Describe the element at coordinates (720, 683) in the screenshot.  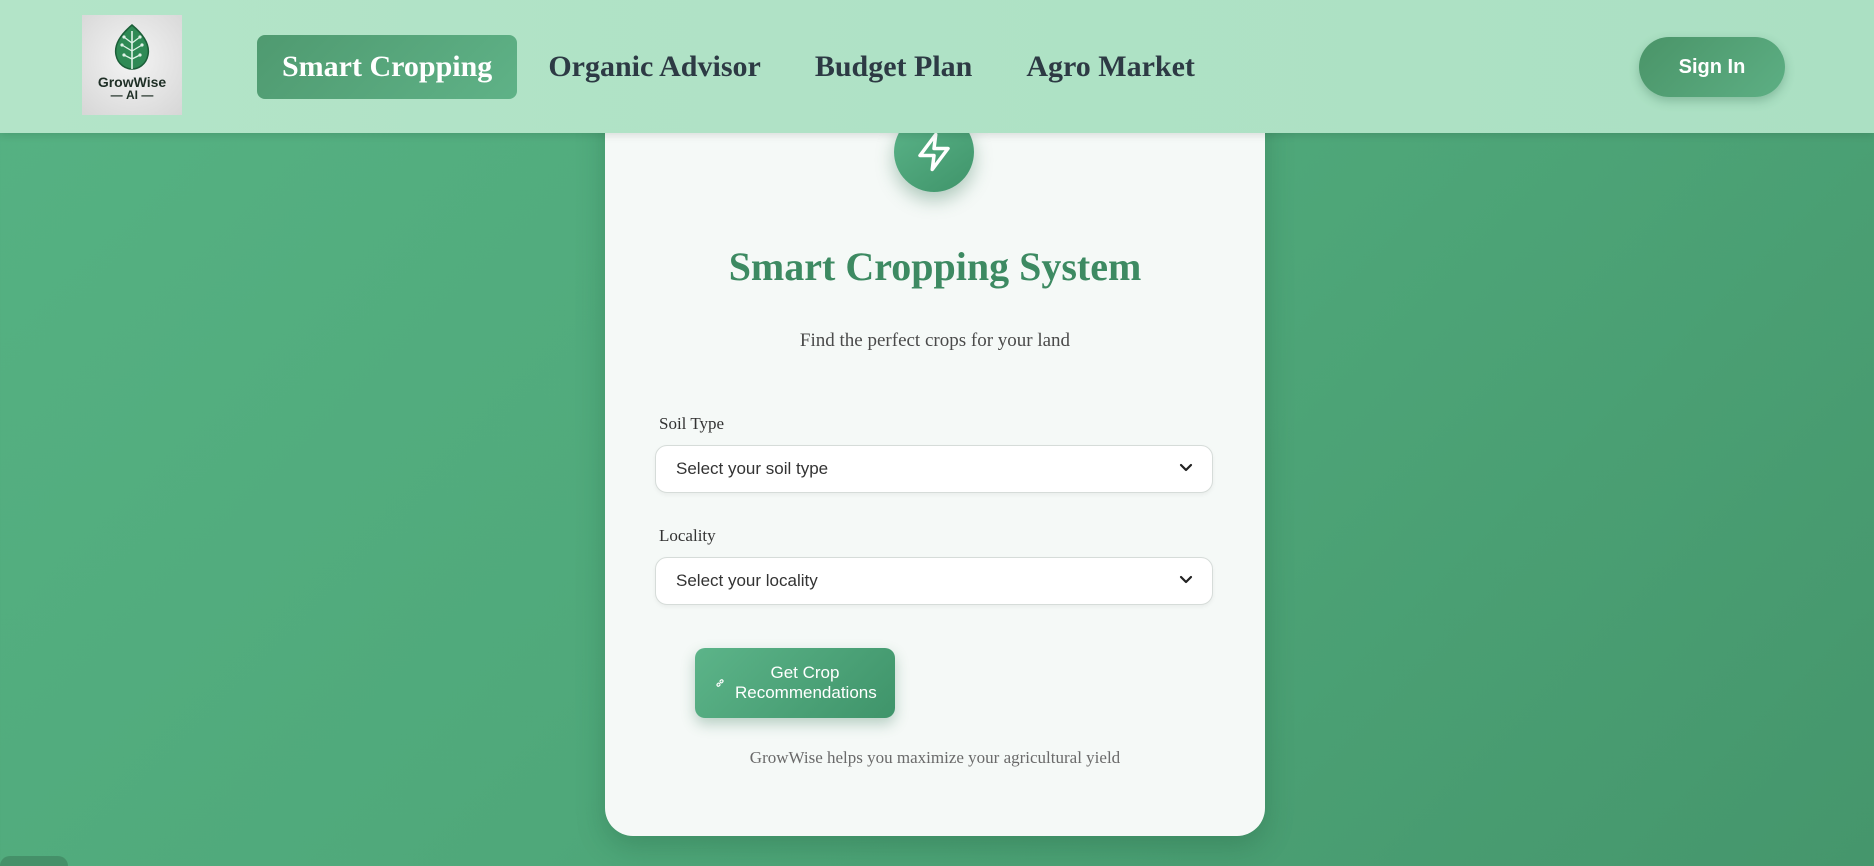
I see `link-icon` at that location.